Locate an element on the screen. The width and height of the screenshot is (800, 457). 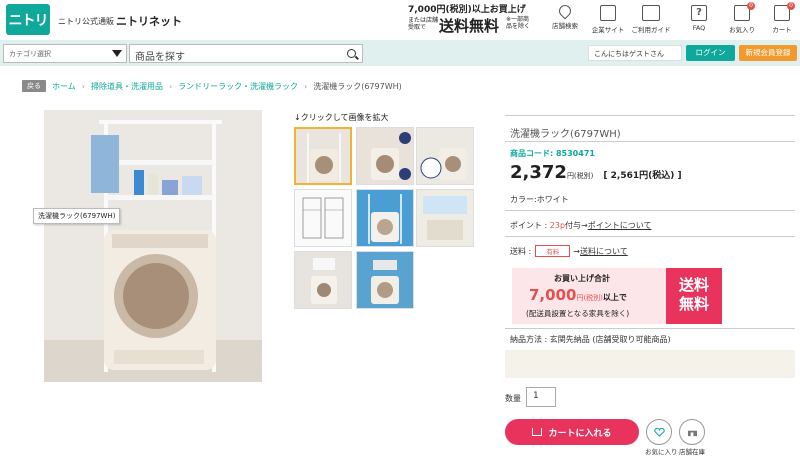
promo-line1: 7,000円(税別)以上お買上げ is located at coordinates (467, 10).